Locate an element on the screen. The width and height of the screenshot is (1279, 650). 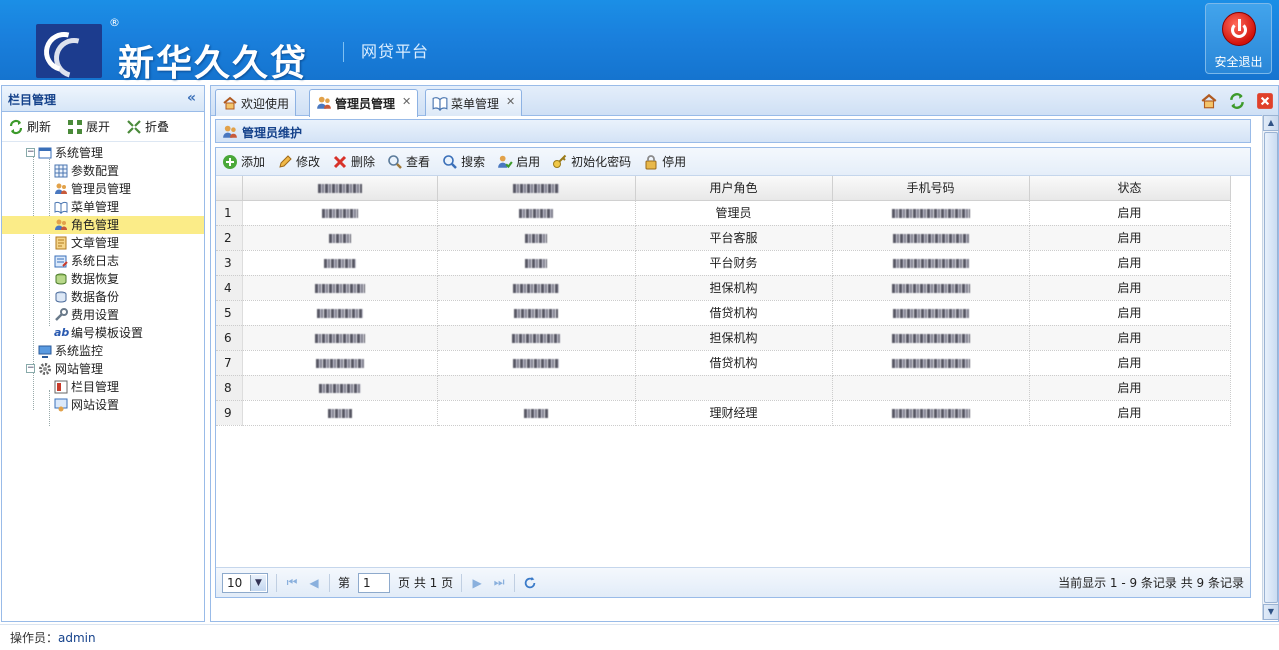
sidebar-toolbar: 刷新 展开 折叠 is located at coordinates (103, 127).